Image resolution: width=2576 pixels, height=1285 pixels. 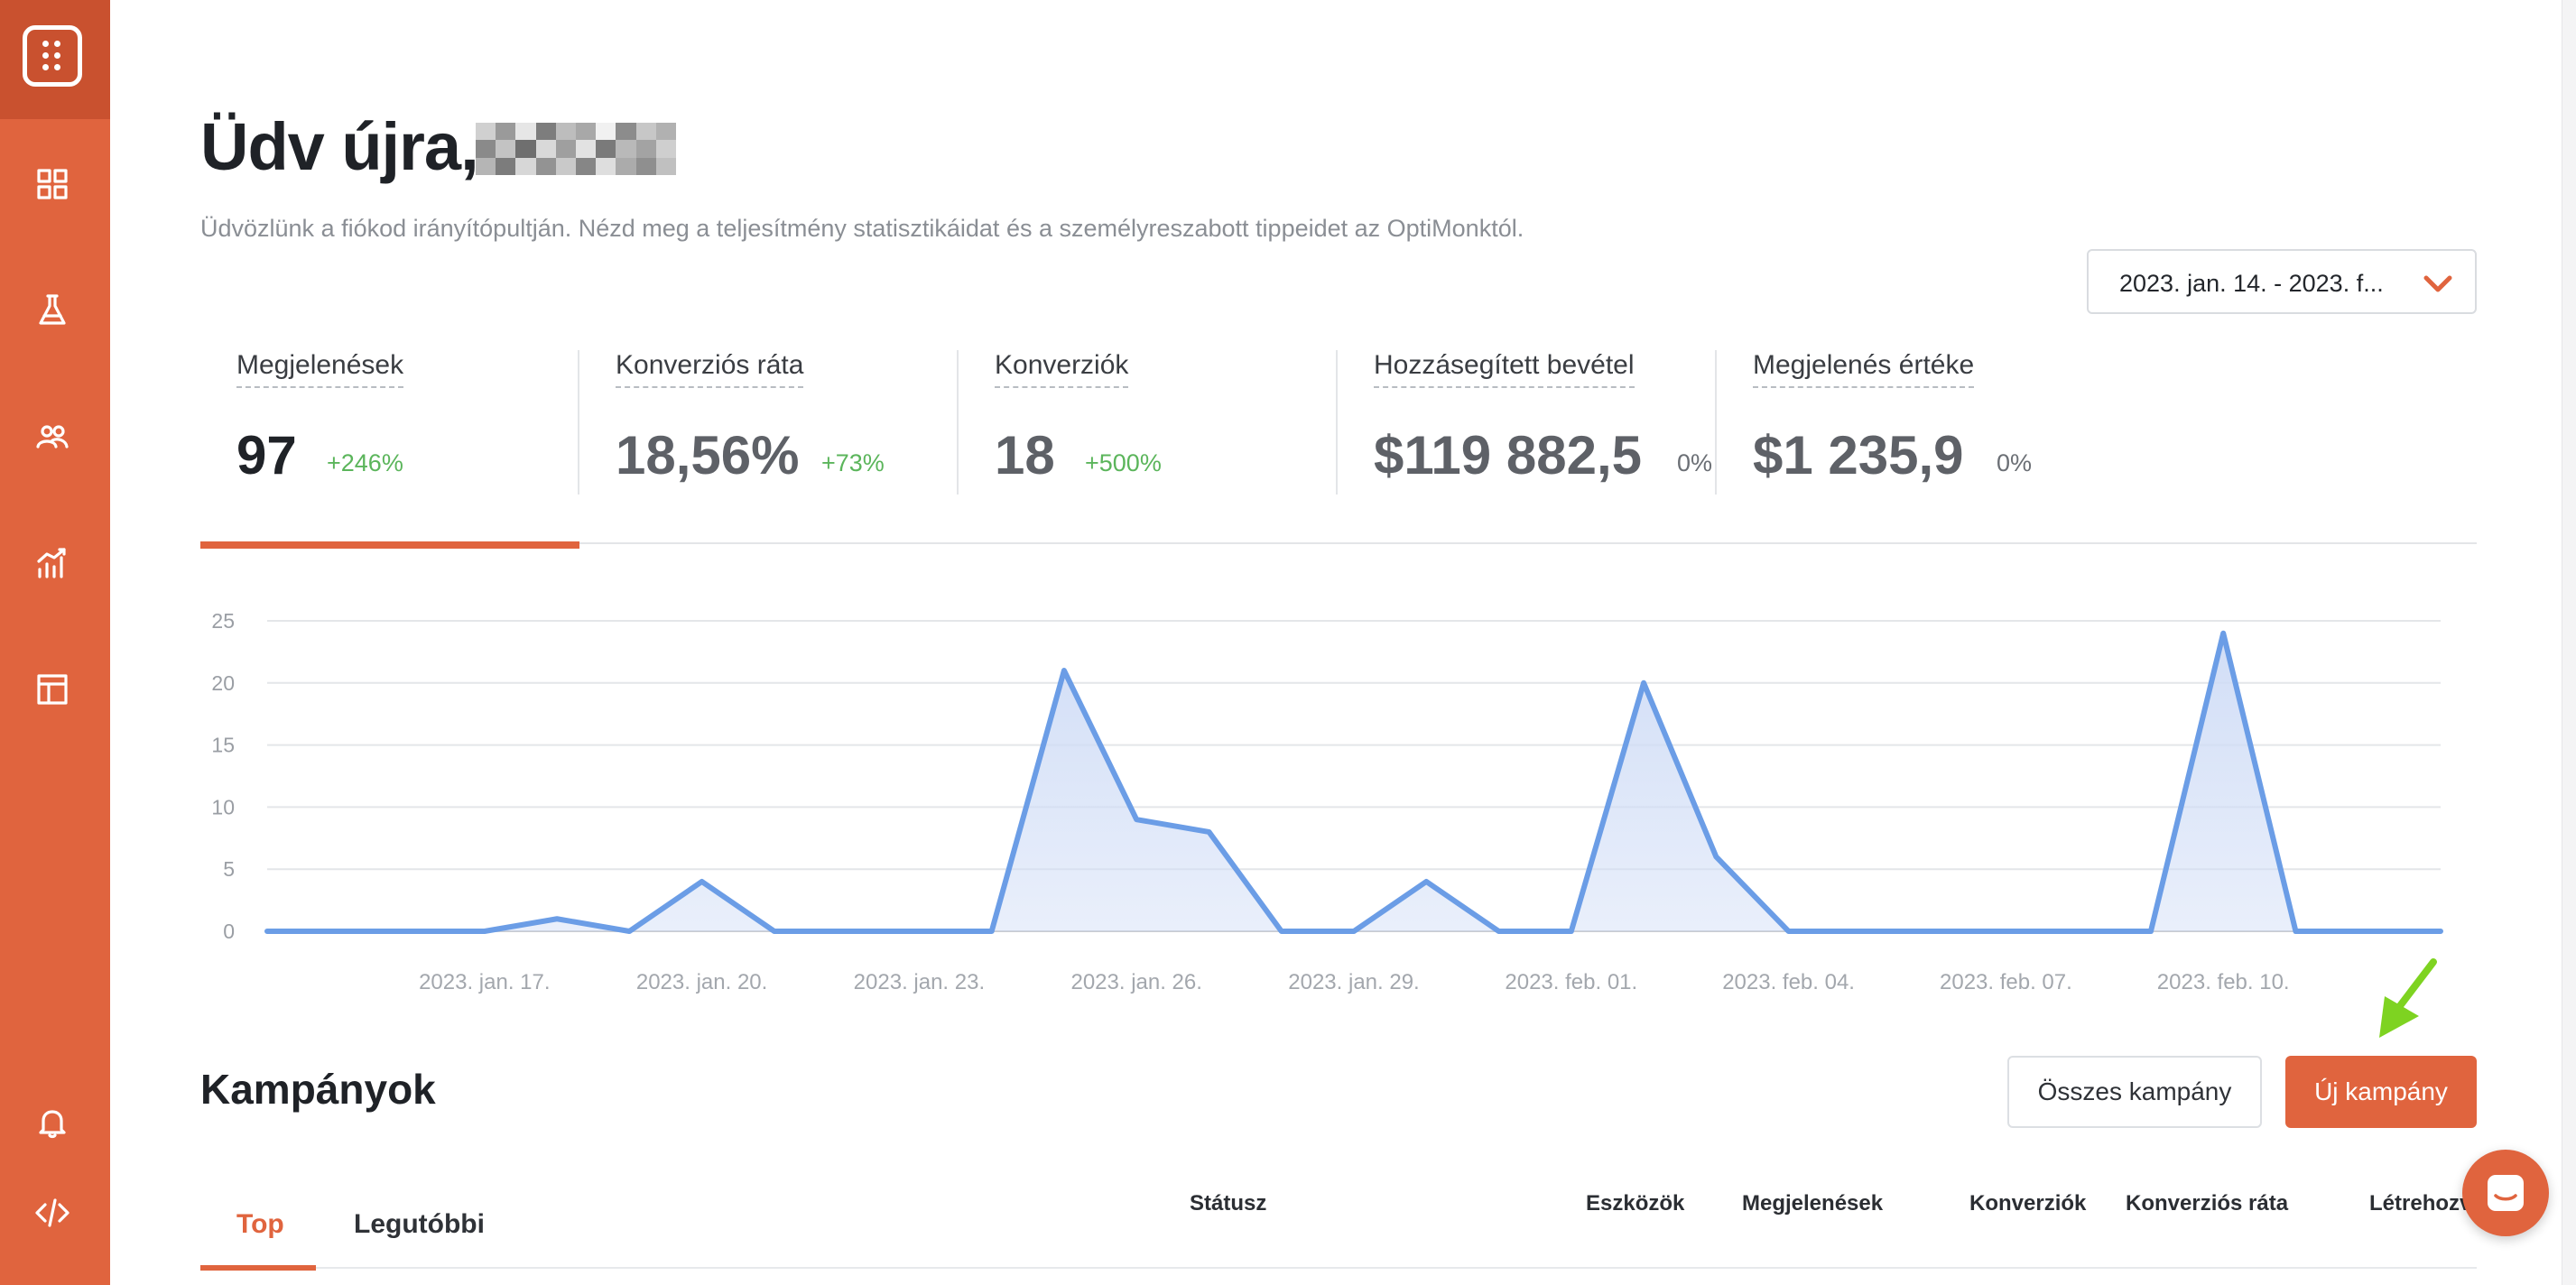 I want to click on y-tick-label: 10, so click(x=223, y=806).